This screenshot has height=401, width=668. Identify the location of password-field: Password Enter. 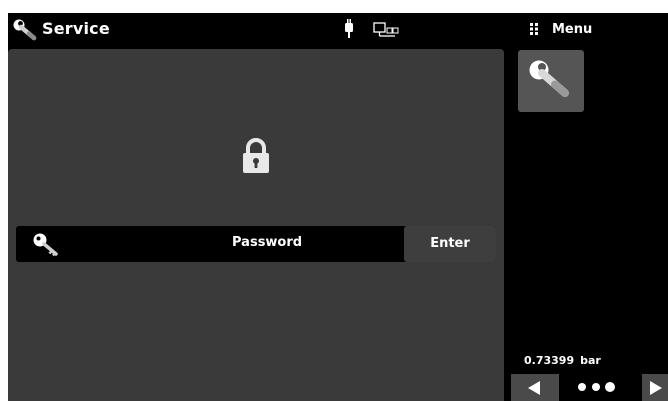
(256, 244).